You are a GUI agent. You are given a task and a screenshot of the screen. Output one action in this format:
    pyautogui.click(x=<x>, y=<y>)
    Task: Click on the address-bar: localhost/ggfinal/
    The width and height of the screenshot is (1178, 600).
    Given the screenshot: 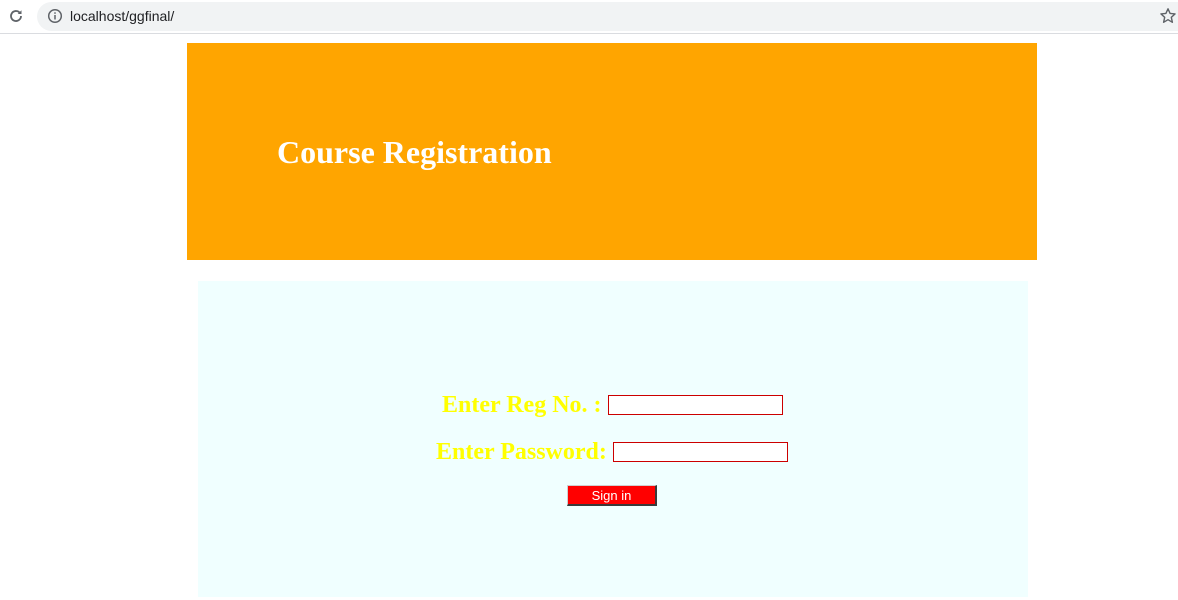 What is the action you would take?
    pyautogui.click(x=607, y=16)
    